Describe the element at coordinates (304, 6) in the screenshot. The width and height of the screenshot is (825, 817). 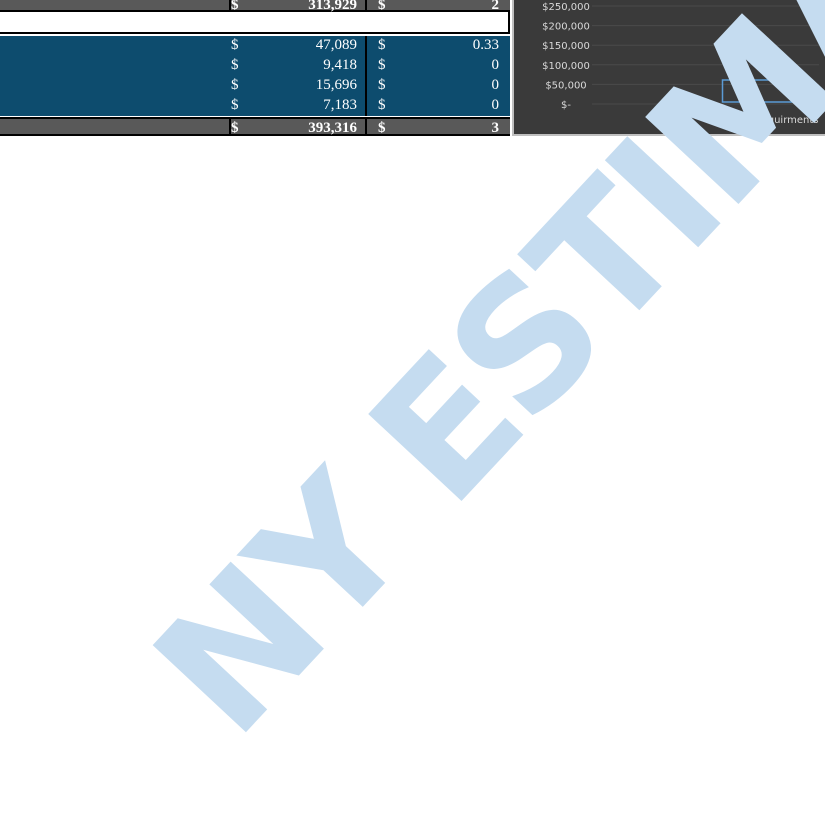
I see `cost-value: 313,929` at that location.